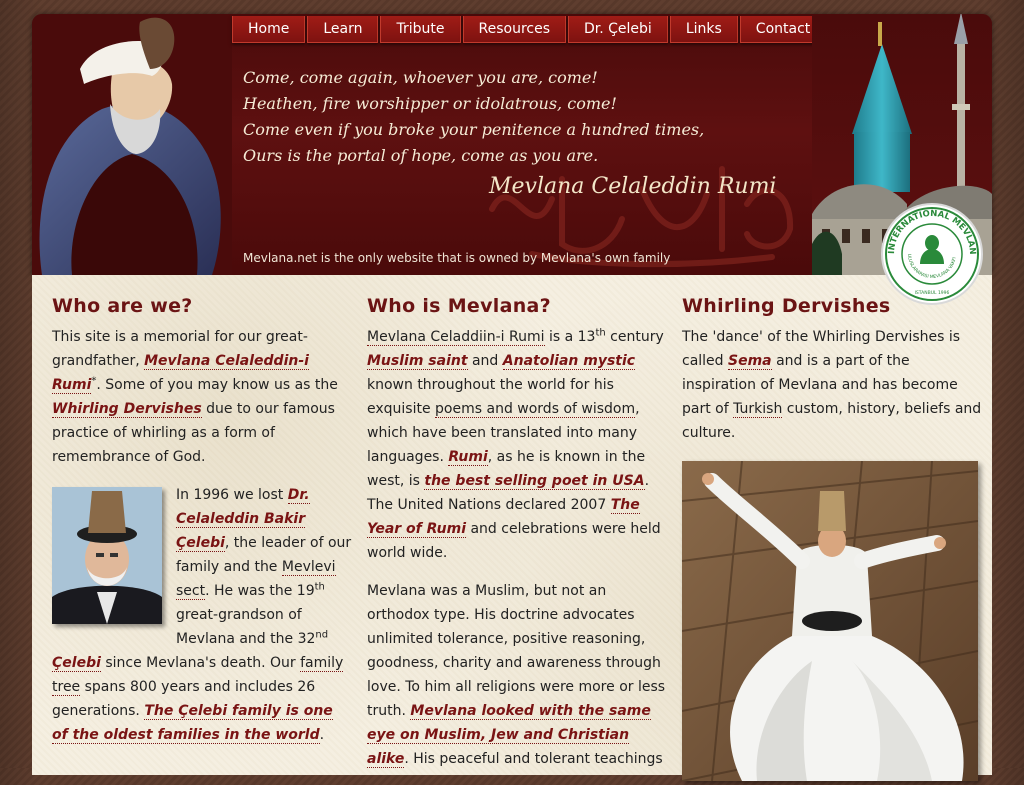  What do you see at coordinates (758, 409) in the screenshot?
I see `link-turkish: Turkish` at bounding box center [758, 409].